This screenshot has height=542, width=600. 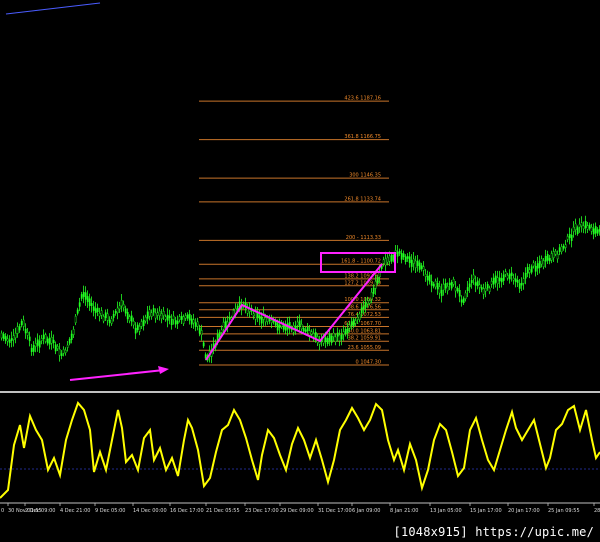 What do you see at coordinates (362, 199) in the screenshot?
I see `fib-level-label: 261.8 1133.74` at bounding box center [362, 199].